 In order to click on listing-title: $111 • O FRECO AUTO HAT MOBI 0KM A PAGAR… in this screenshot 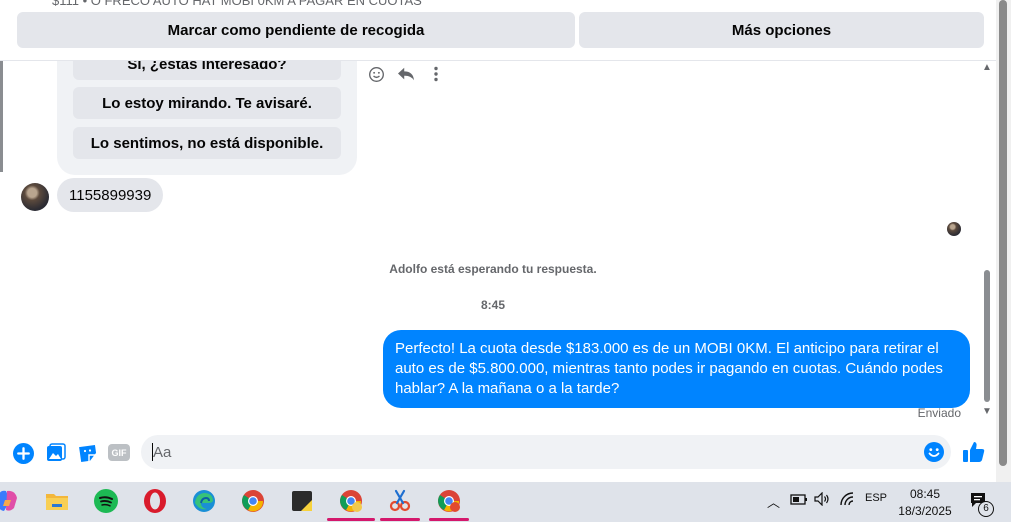, I will do `click(237, 4)`.